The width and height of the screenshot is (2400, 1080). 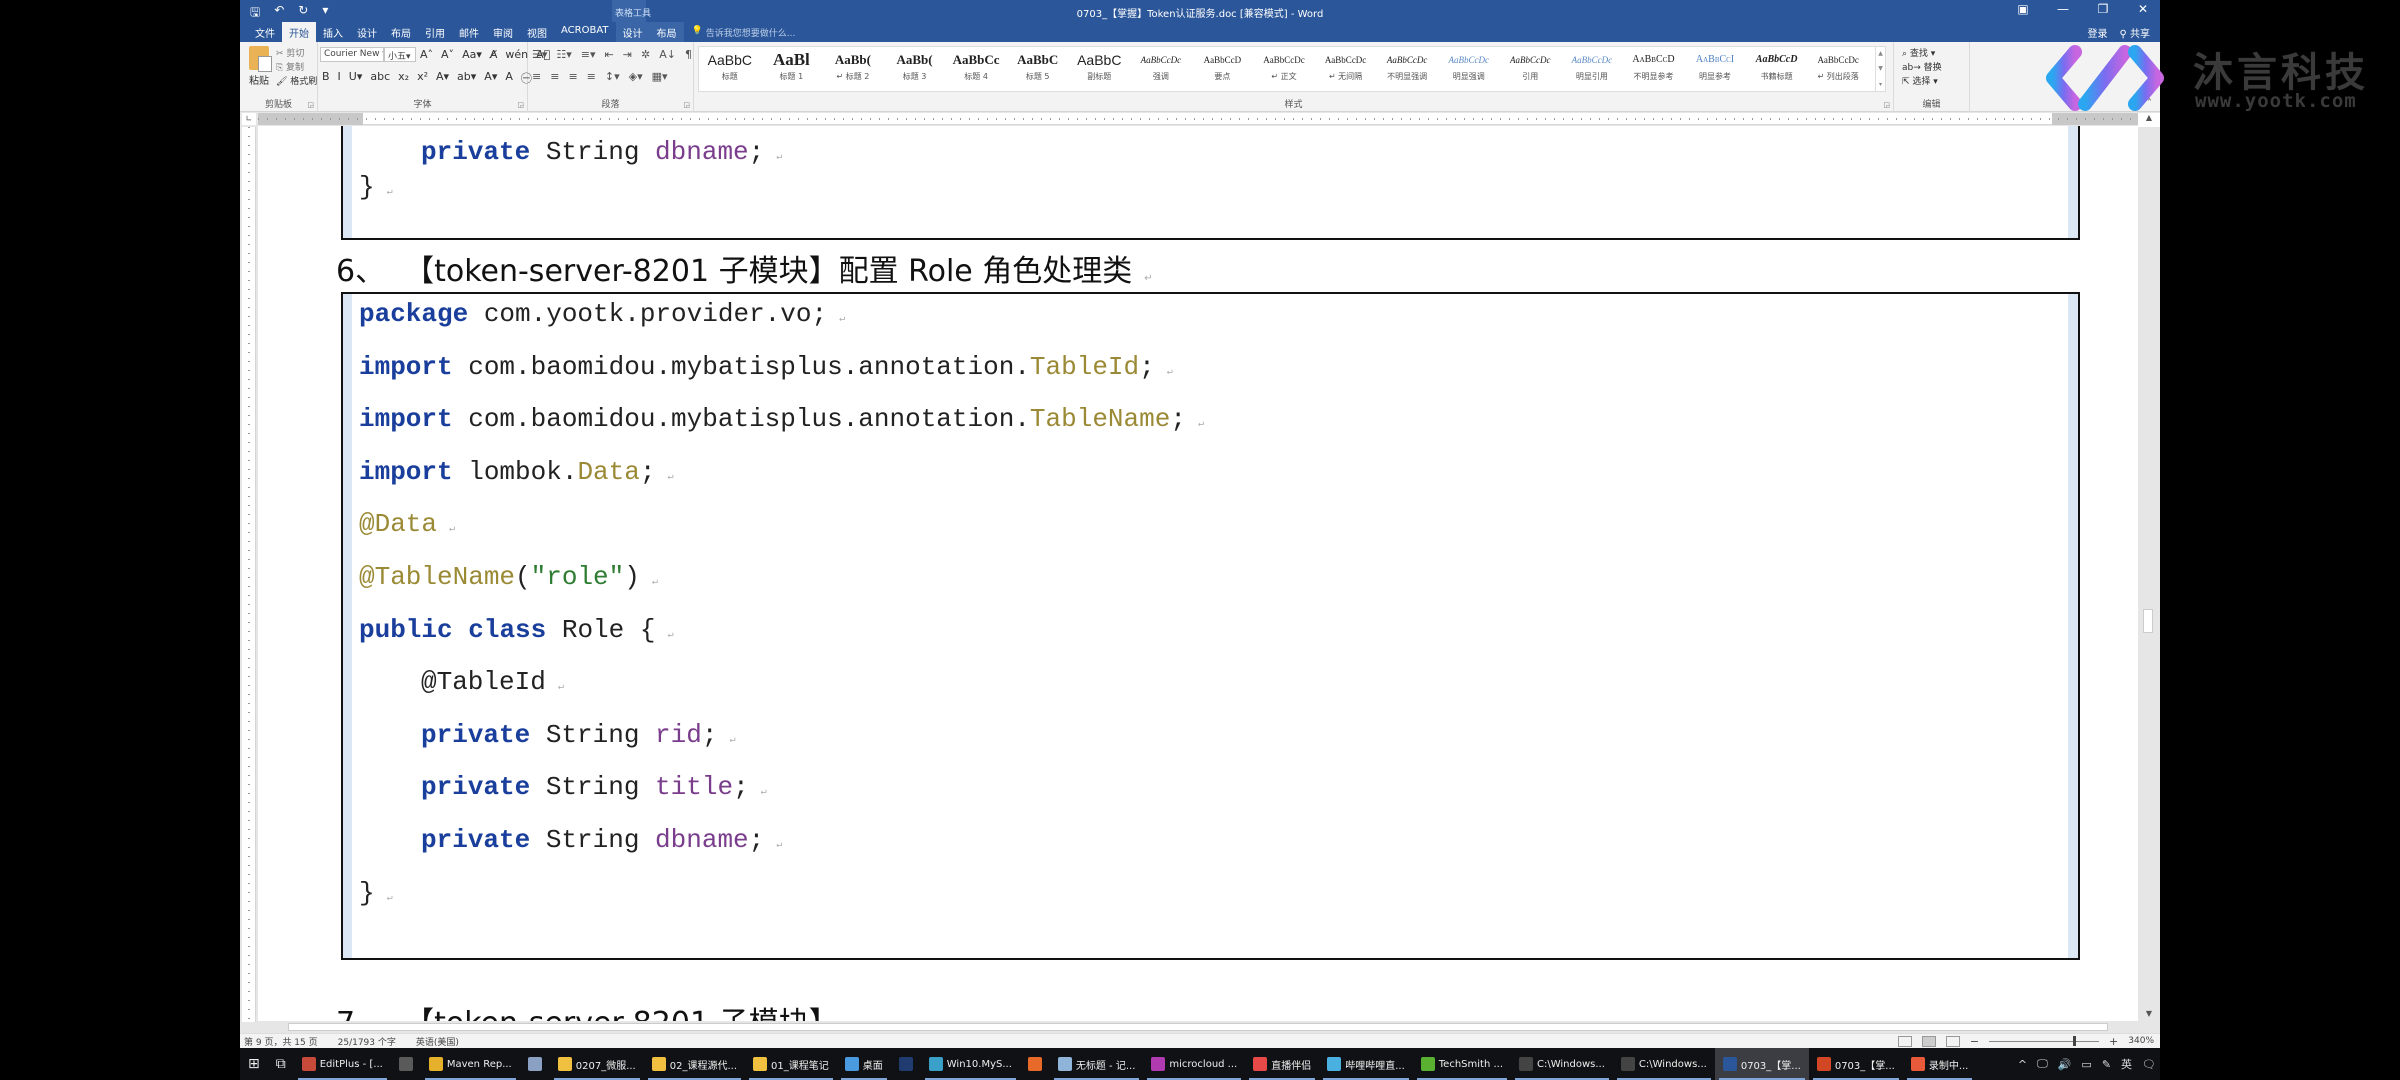 What do you see at coordinates (1592, 69) in the screenshot?
I see `style-item: AaBbCcDc 明显引用` at bounding box center [1592, 69].